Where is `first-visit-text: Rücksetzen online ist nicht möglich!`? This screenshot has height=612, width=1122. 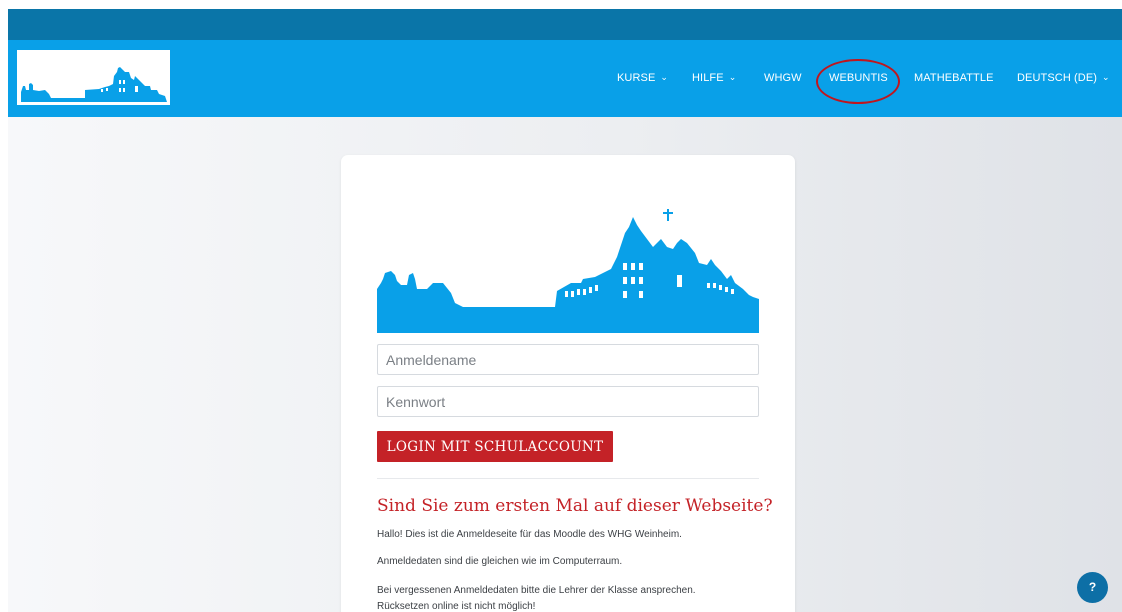 first-visit-text: Rücksetzen online ist nicht möglich! is located at coordinates (456, 606).